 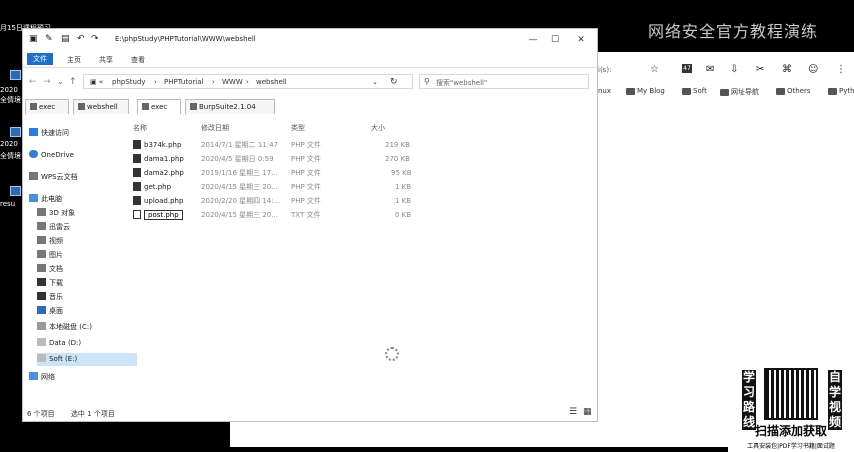 What do you see at coordinates (710, 69) in the screenshot?
I see `extension-icon: ✉` at bounding box center [710, 69].